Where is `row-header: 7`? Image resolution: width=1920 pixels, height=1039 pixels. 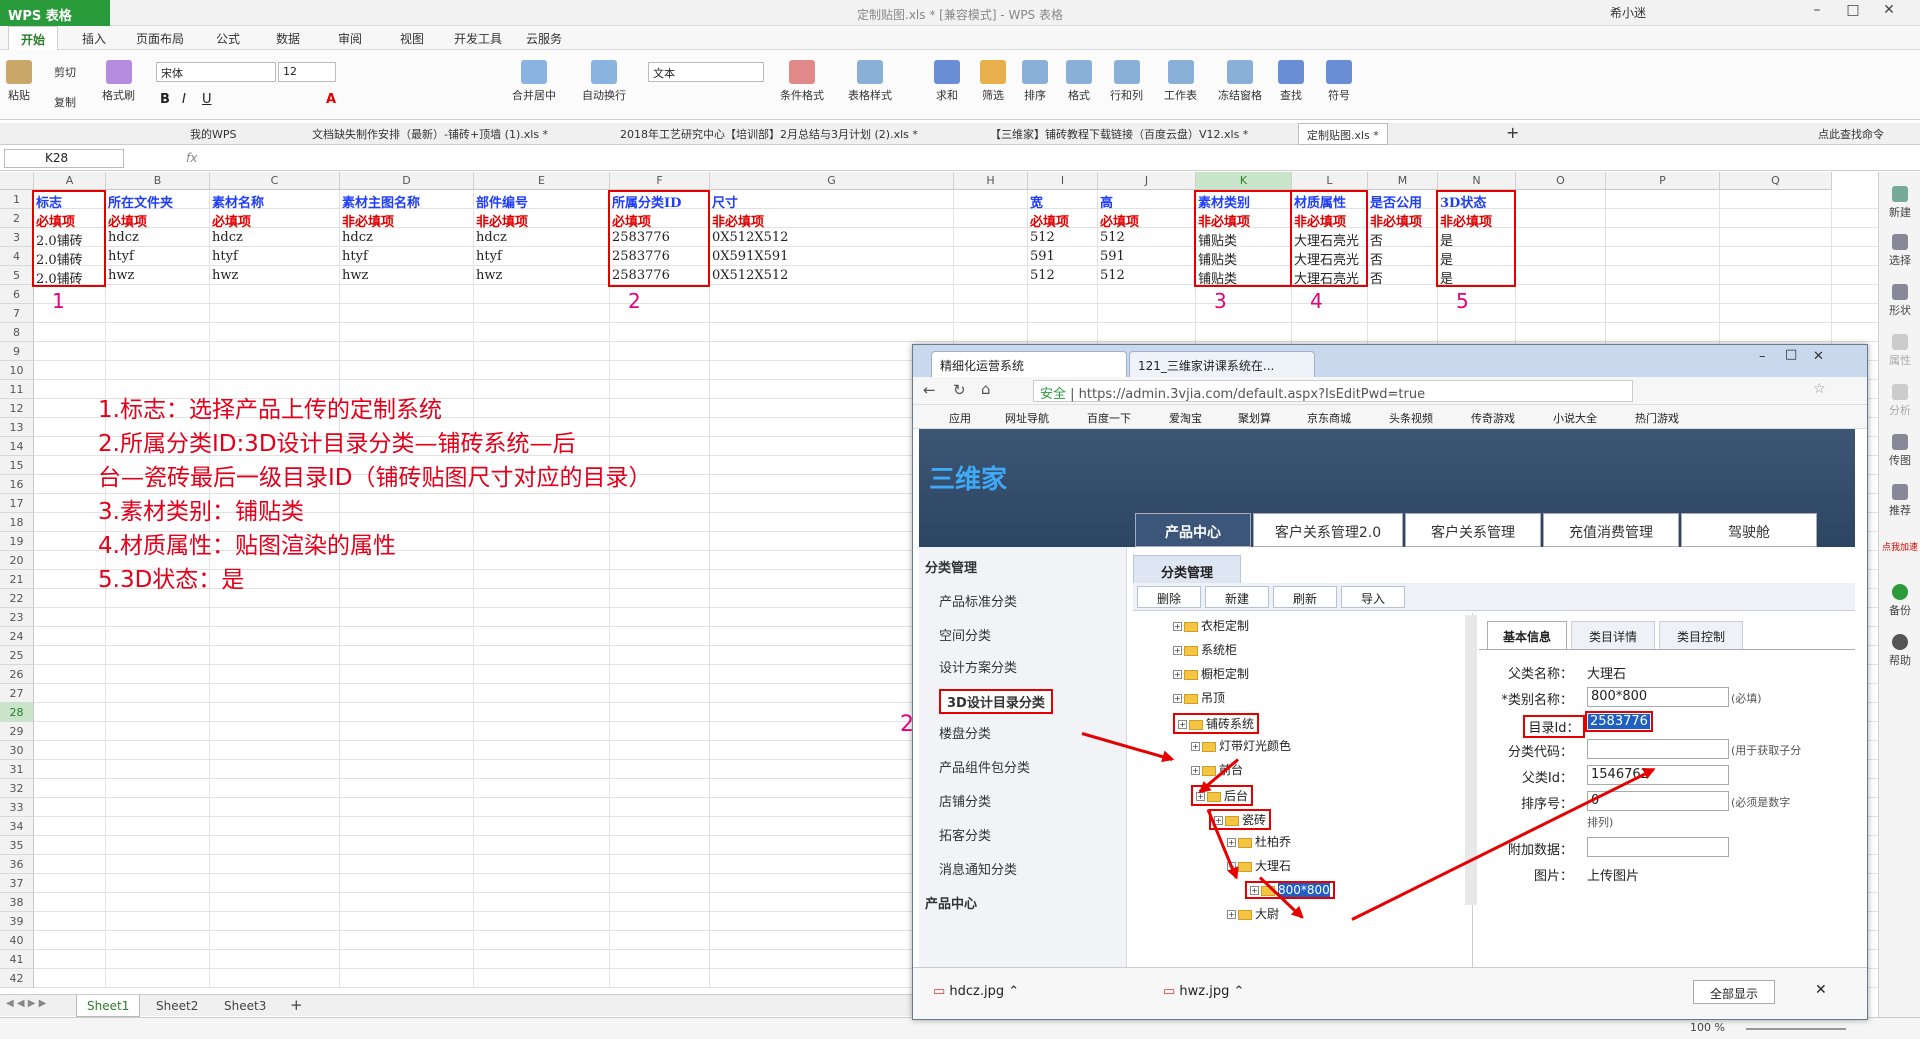 row-header: 7 is located at coordinates (17, 313).